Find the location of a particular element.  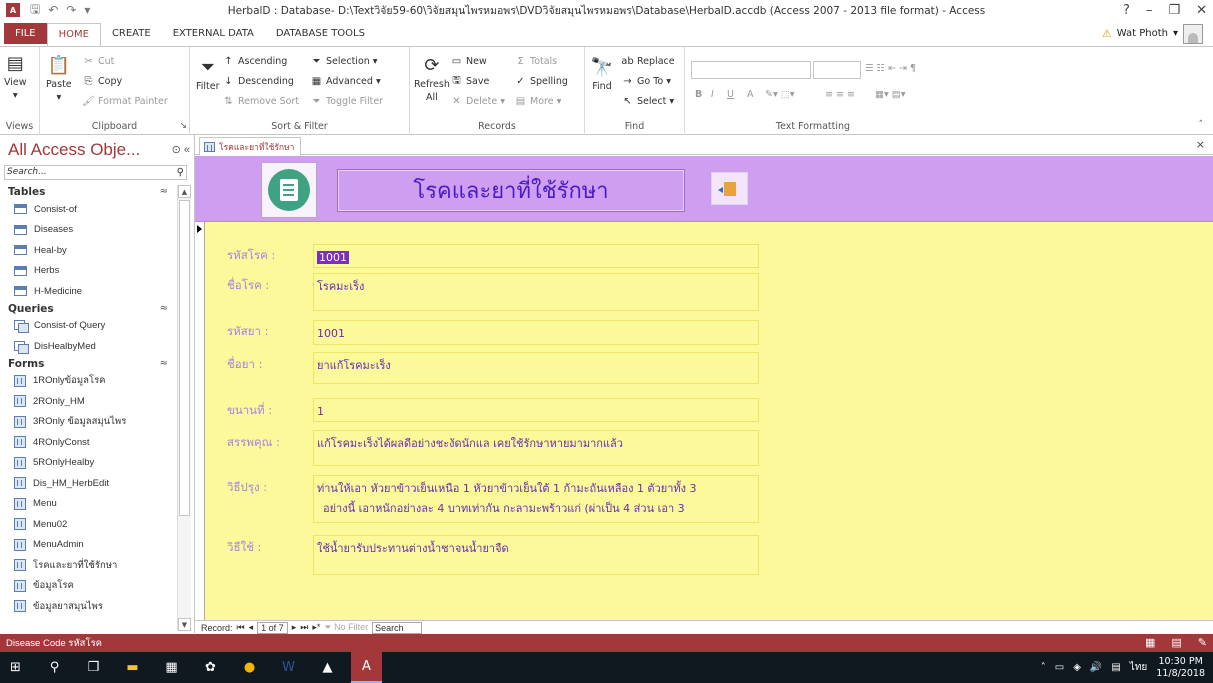

first-record-icon: ⏮ is located at coordinates (241, 627).